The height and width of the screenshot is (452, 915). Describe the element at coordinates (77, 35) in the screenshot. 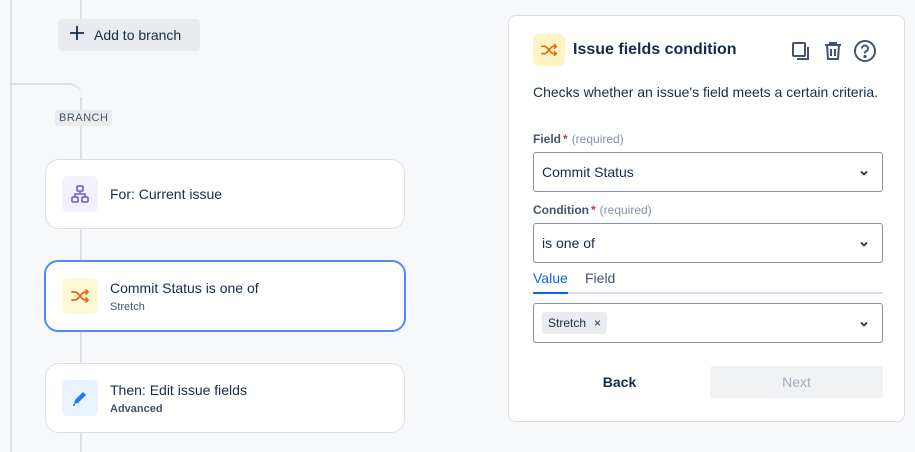

I see `plus-icon` at that location.